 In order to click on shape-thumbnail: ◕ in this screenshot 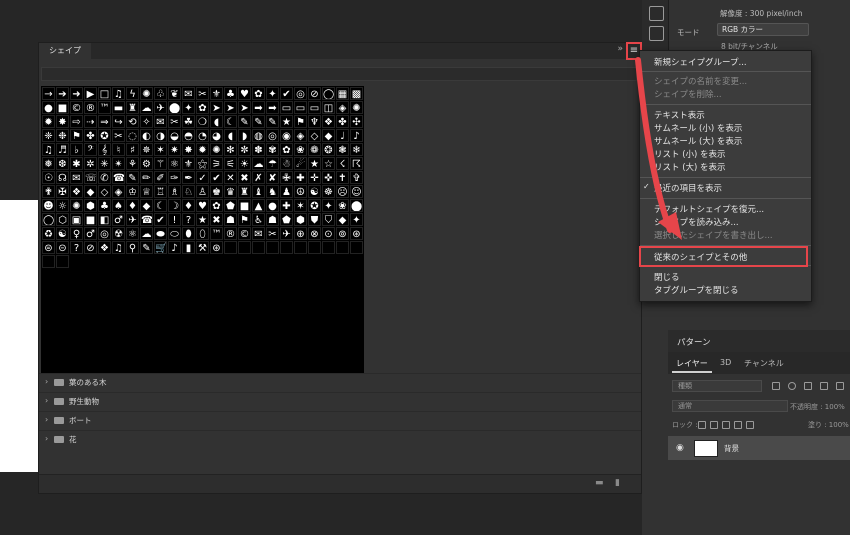, I will do `click(216, 135)`.